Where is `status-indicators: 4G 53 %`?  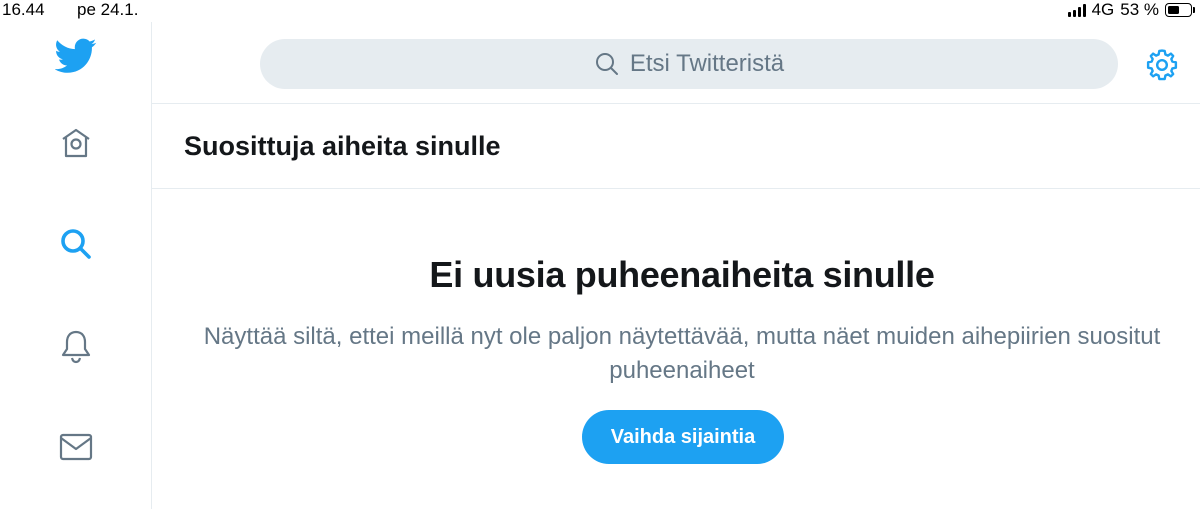
status-indicators: 4G 53 % is located at coordinates (1131, 10).